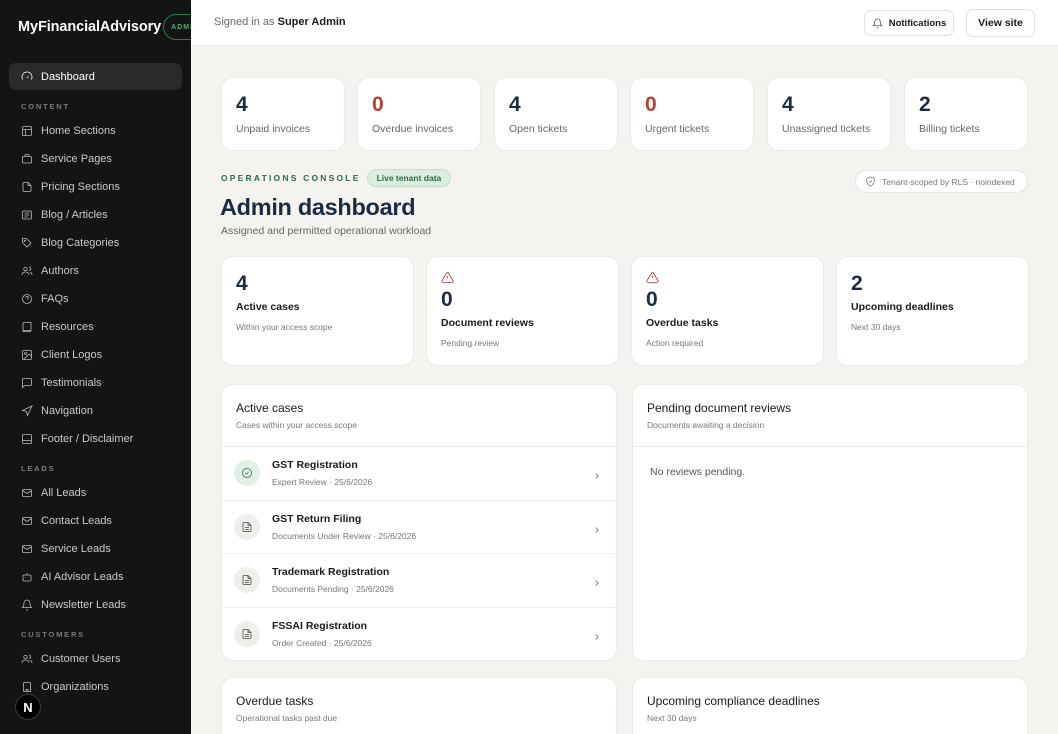 This screenshot has height=734, width=1058. What do you see at coordinates (27, 187) in the screenshot?
I see `file-icon` at bounding box center [27, 187].